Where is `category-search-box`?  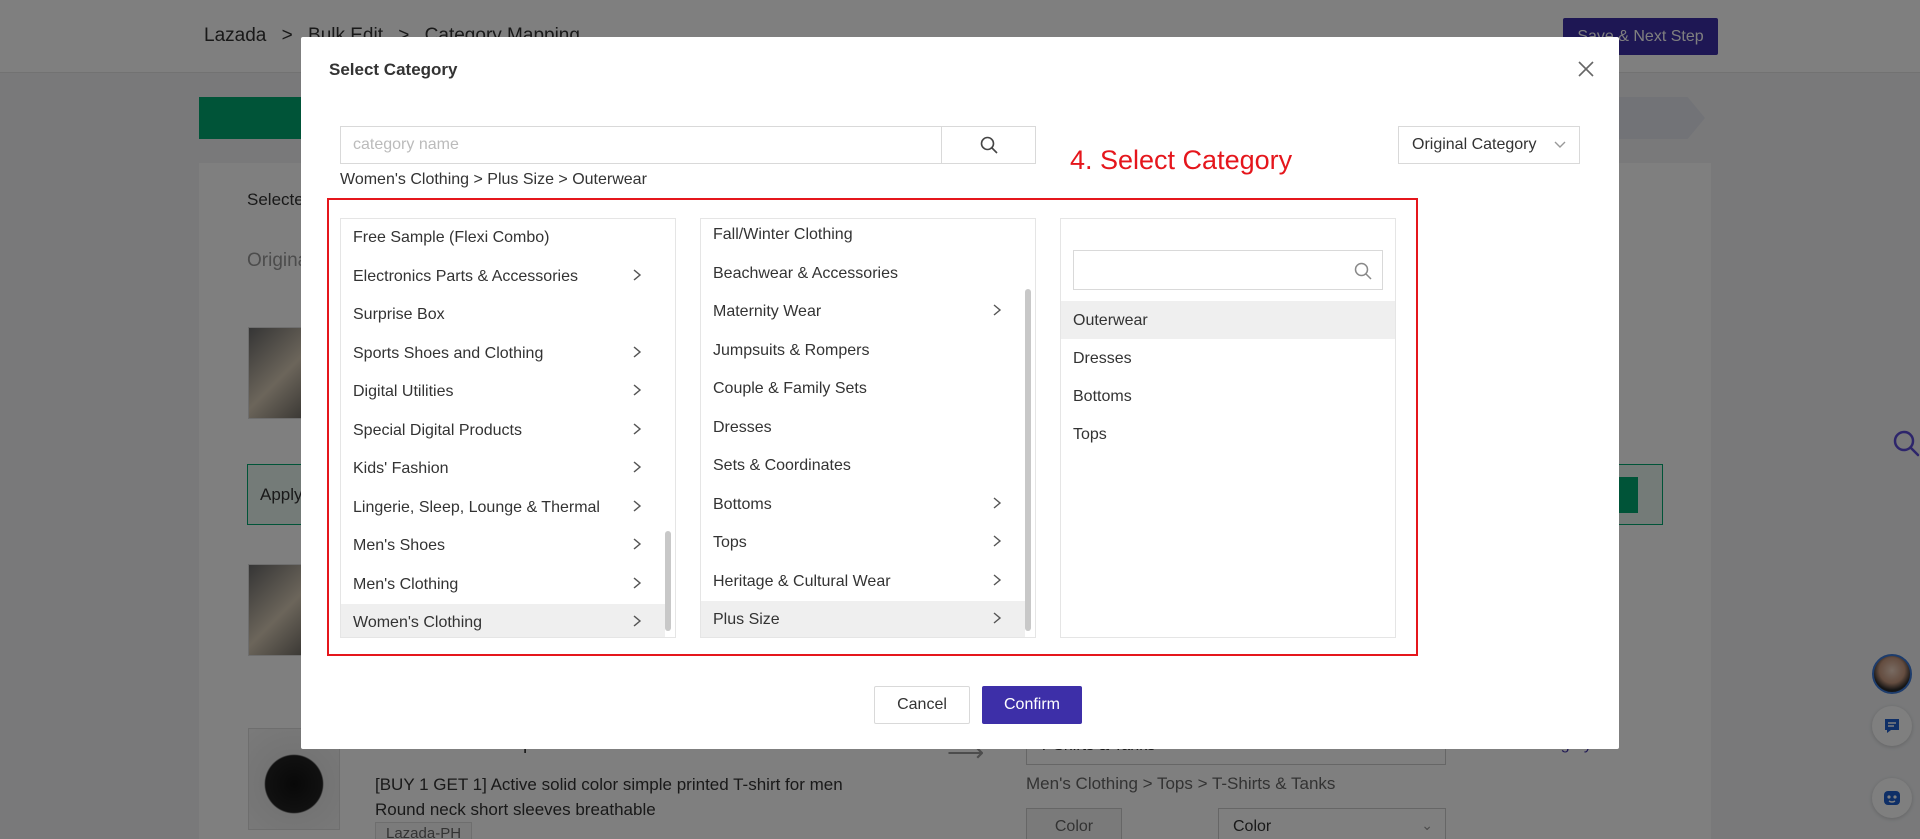 category-search-box is located at coordinates (688, 145).